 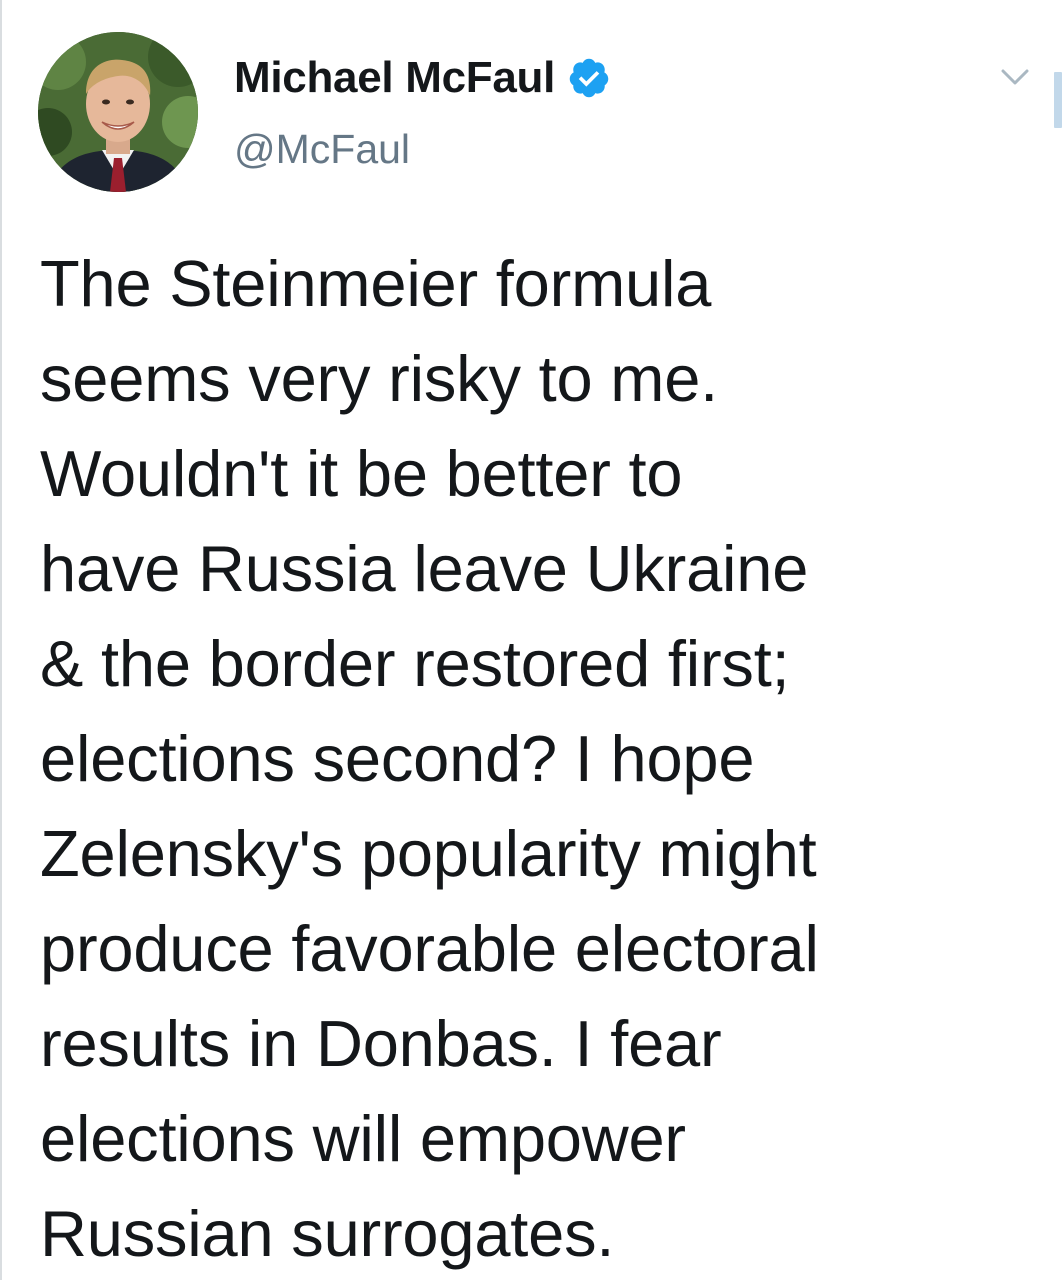 What do you see at coordinates (381, 1043) in the screenshot?
I see `tweet-text-line: results in Donbas. I fear` at bounding box center [381, 1043].